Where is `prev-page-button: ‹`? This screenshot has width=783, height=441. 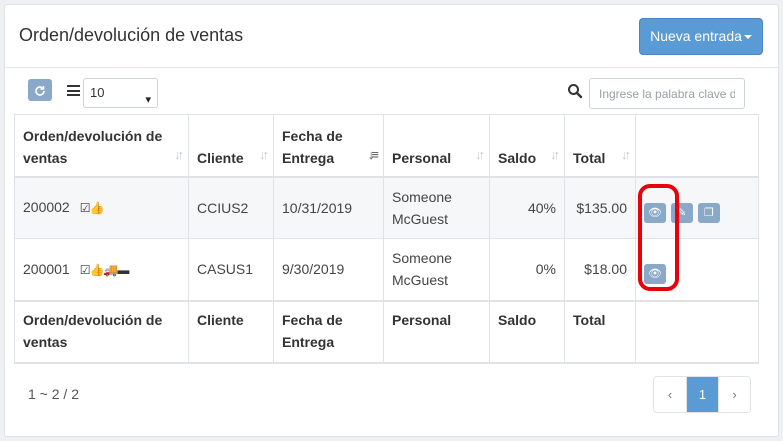 prev-page-button: ‹ is located at coordinates (670, 394).